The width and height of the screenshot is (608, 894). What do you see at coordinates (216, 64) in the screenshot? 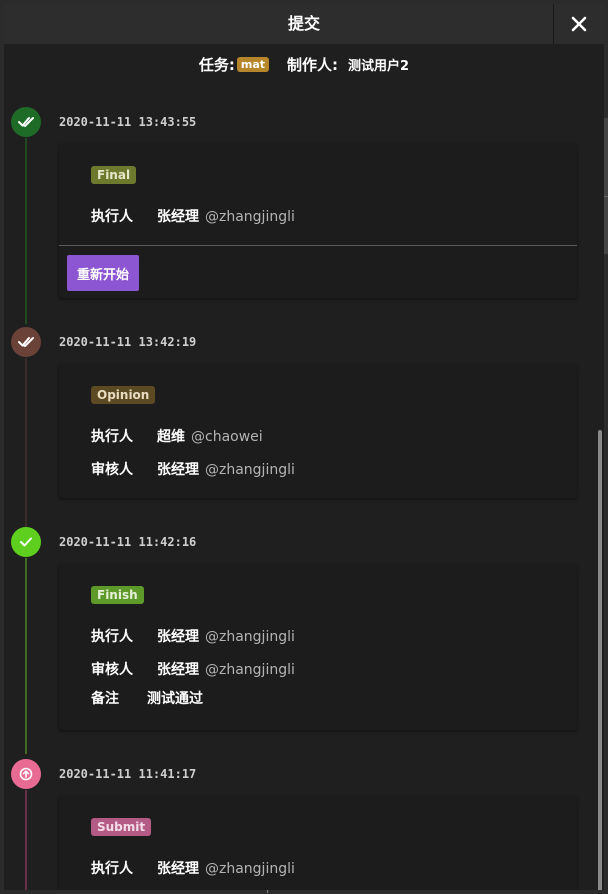
I see `task-label: 任务:` at bounding box center [216, 64].